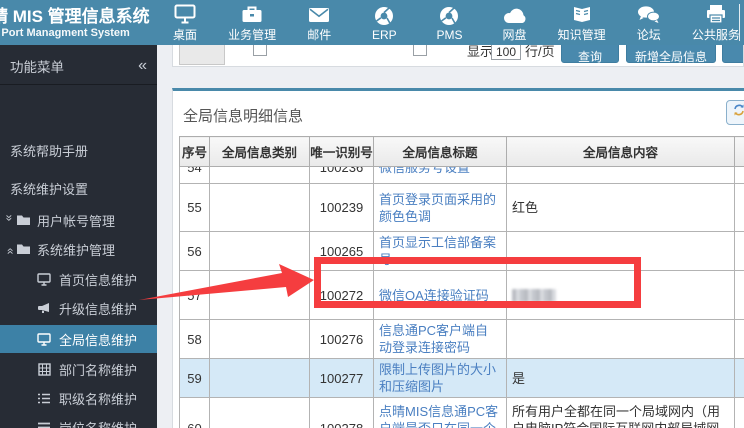 This screenshot has width=744, height=428. What do you see at coordinates (185, 14) in the screenshot?
I see `desktop-icon` at bounding box center [185, 14].